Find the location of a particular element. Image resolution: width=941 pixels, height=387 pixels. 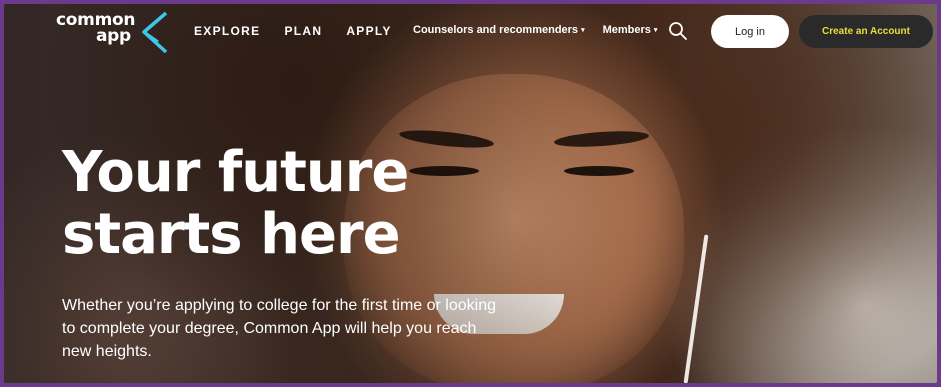

nav-apply: APPLY is located at coordinates (368, 31).